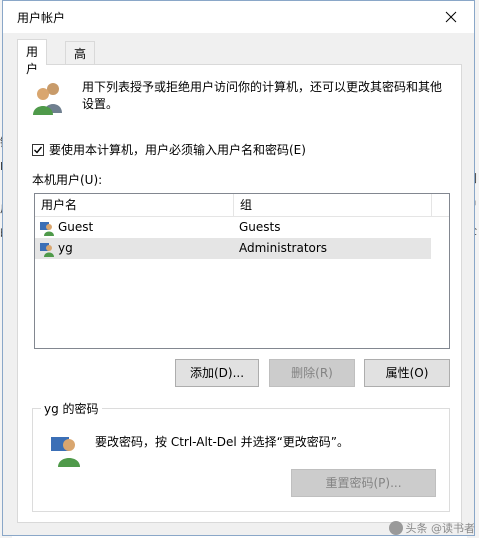 This screenshot has height=538, width=479. I want to click on user-group: Guests, so click(260, 227).